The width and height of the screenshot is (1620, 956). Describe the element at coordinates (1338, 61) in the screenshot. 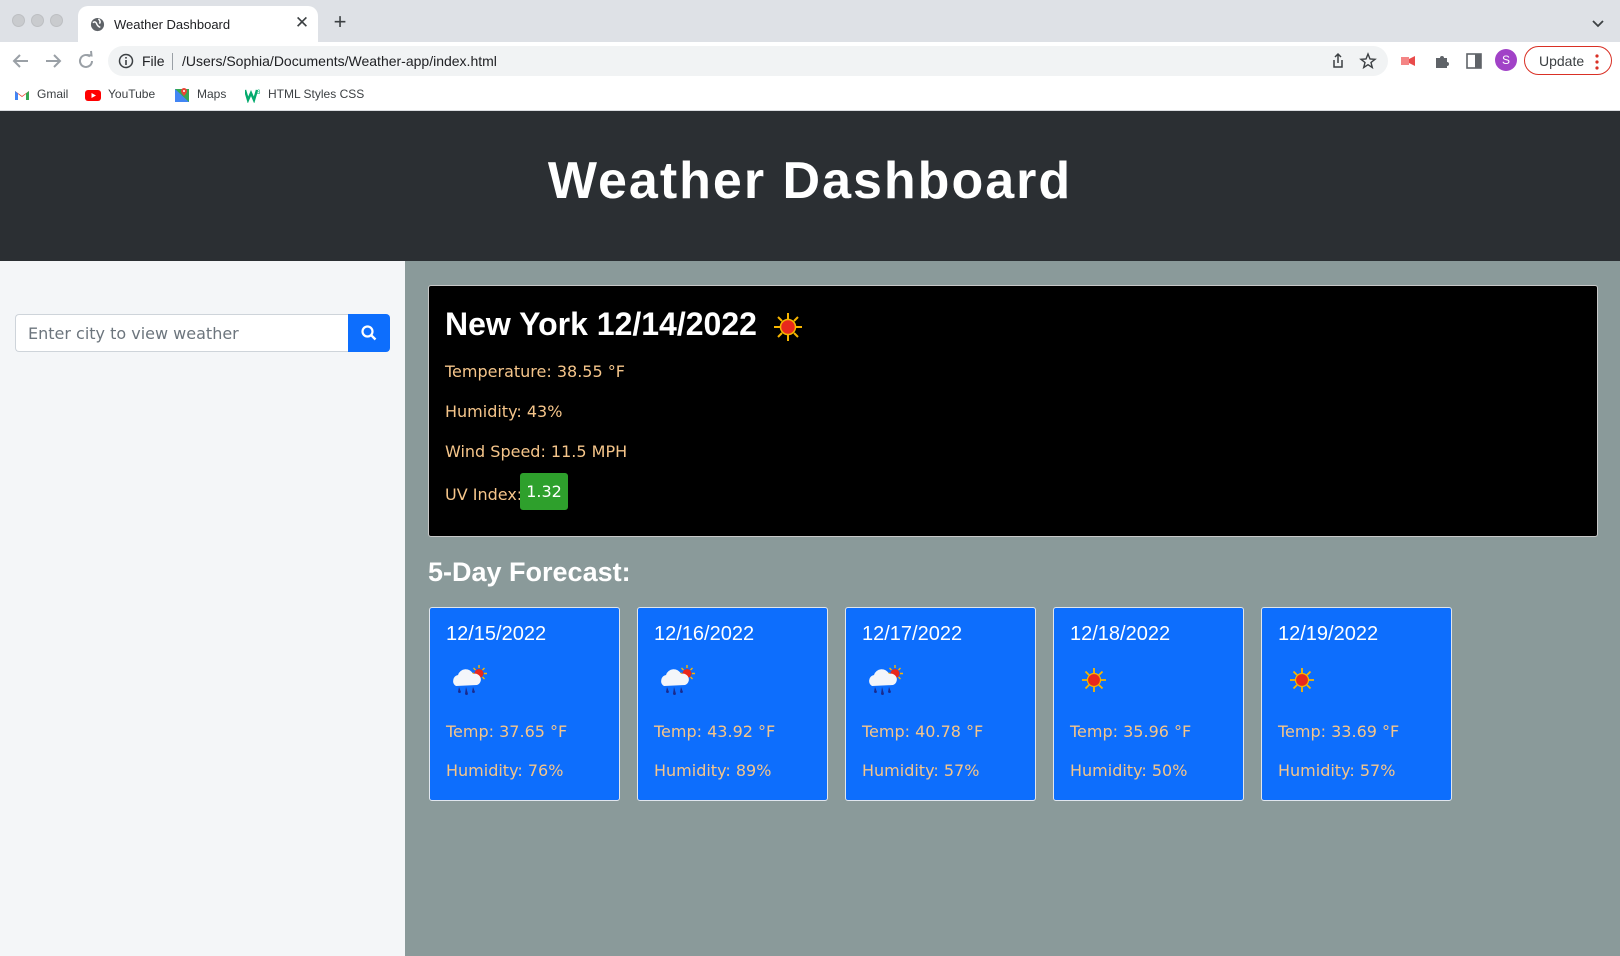

I see `share-icon` at that location.